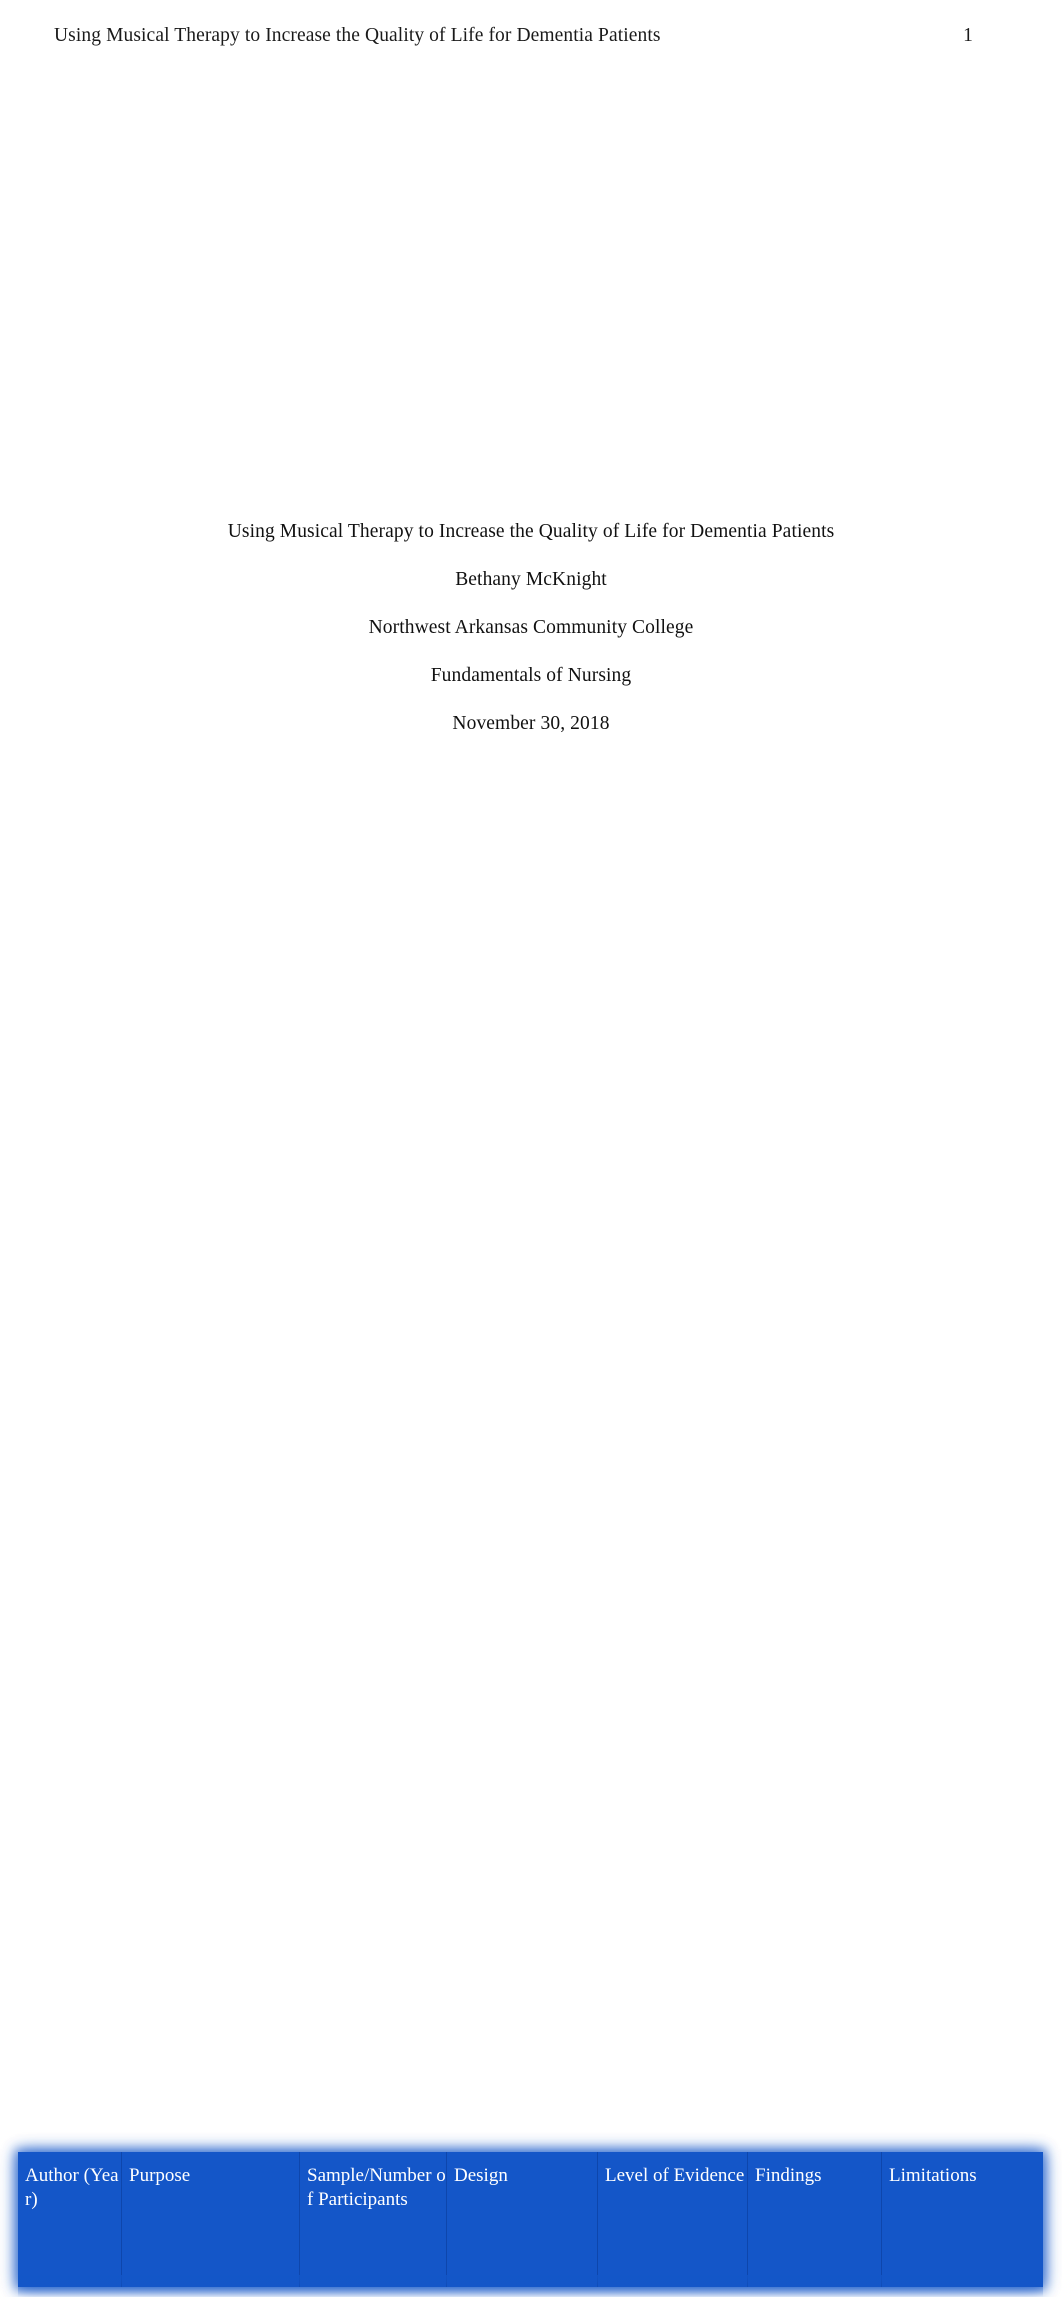  I want to click on table-header-cell-level-of-evidence: Level of Evidence, so click(673, 2219).